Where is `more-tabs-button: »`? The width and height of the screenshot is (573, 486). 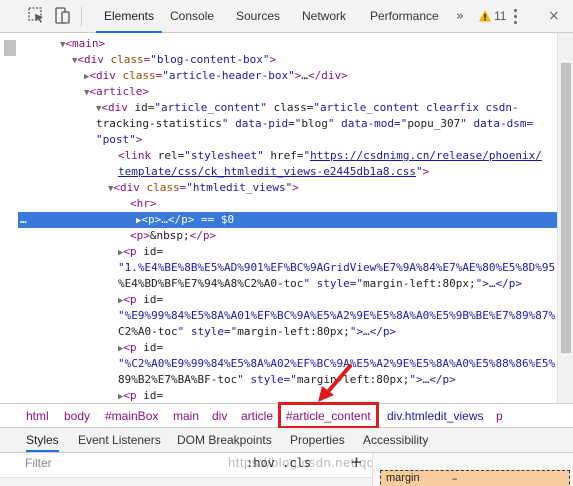 more-tabs-button: » is located at coordinates (460, 16).